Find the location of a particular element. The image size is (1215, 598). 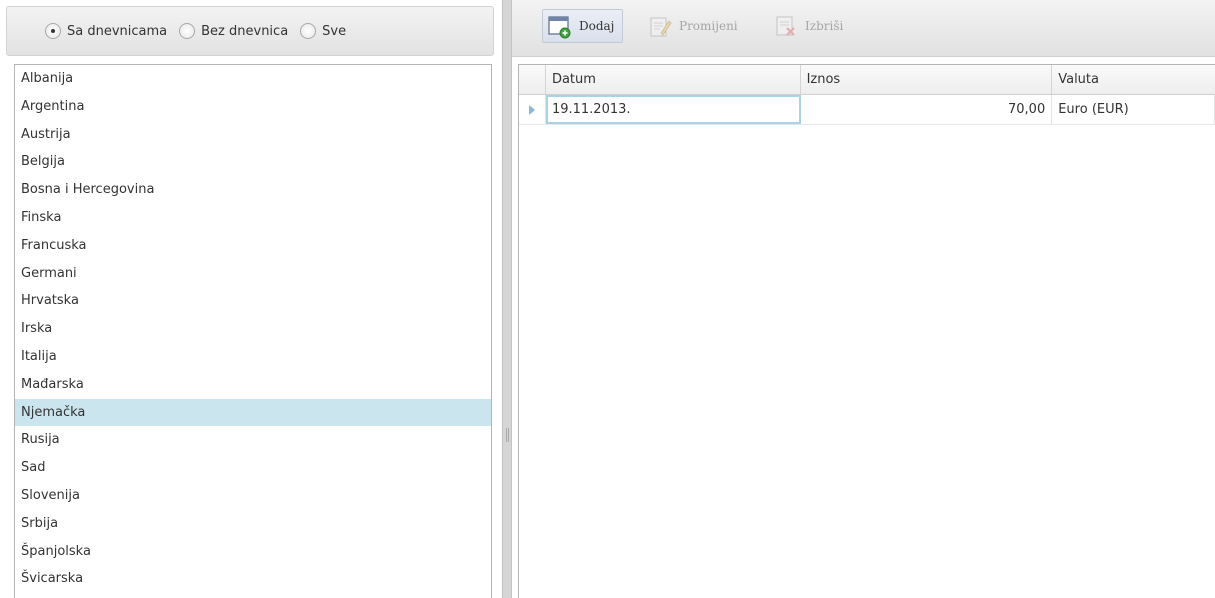

list-item: Bosna i Hercegovina is located at coordinates (253, 190).